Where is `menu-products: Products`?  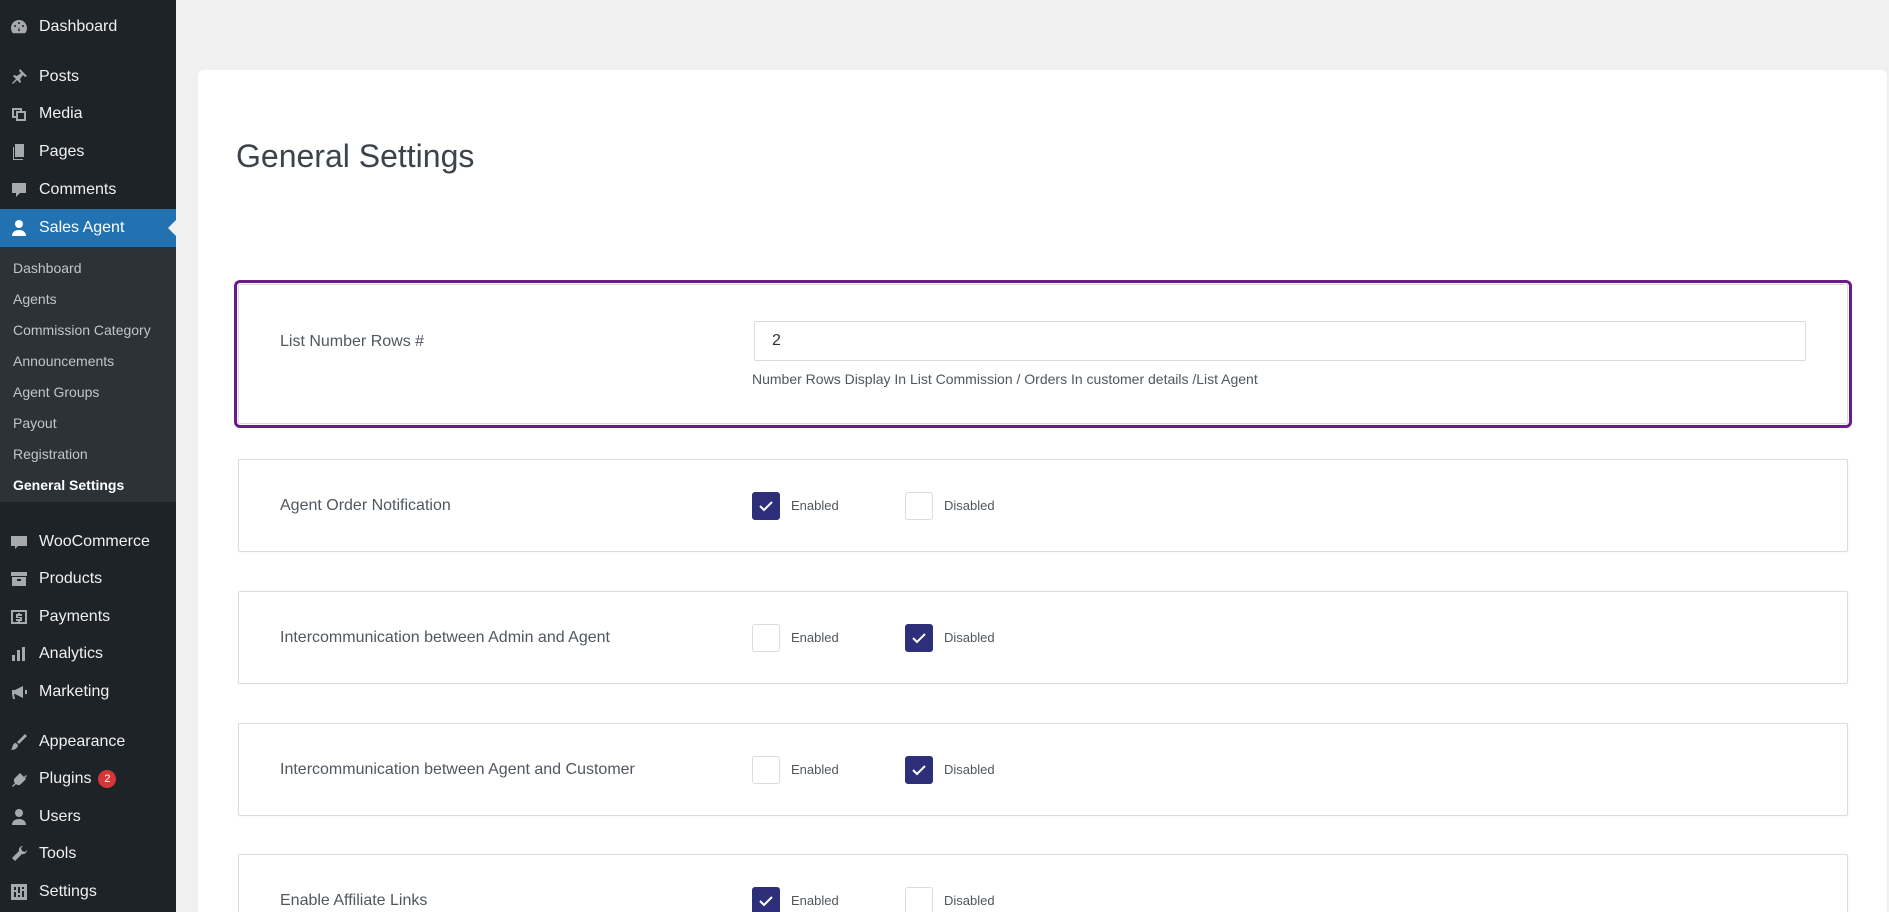 menu-products: Products is located at coordinates (88, 579).